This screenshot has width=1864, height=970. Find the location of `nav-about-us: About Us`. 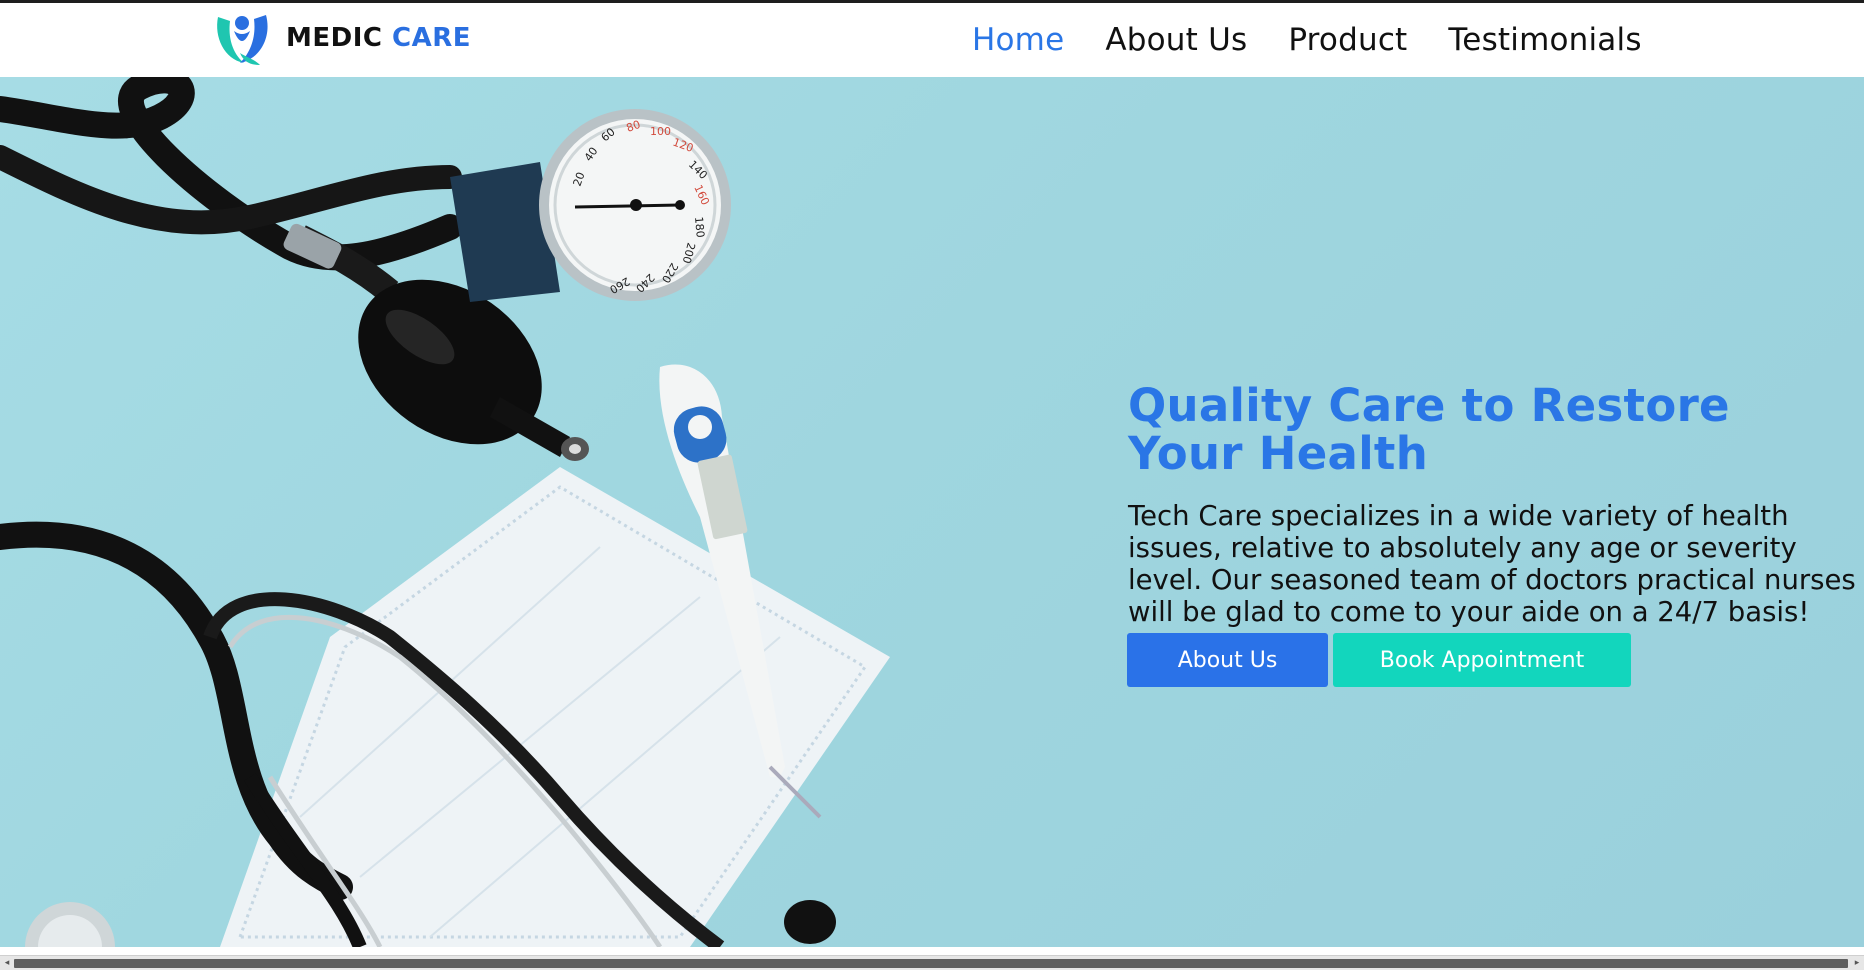

nav-about-us: About Us is located at coordinates (1176, 40).